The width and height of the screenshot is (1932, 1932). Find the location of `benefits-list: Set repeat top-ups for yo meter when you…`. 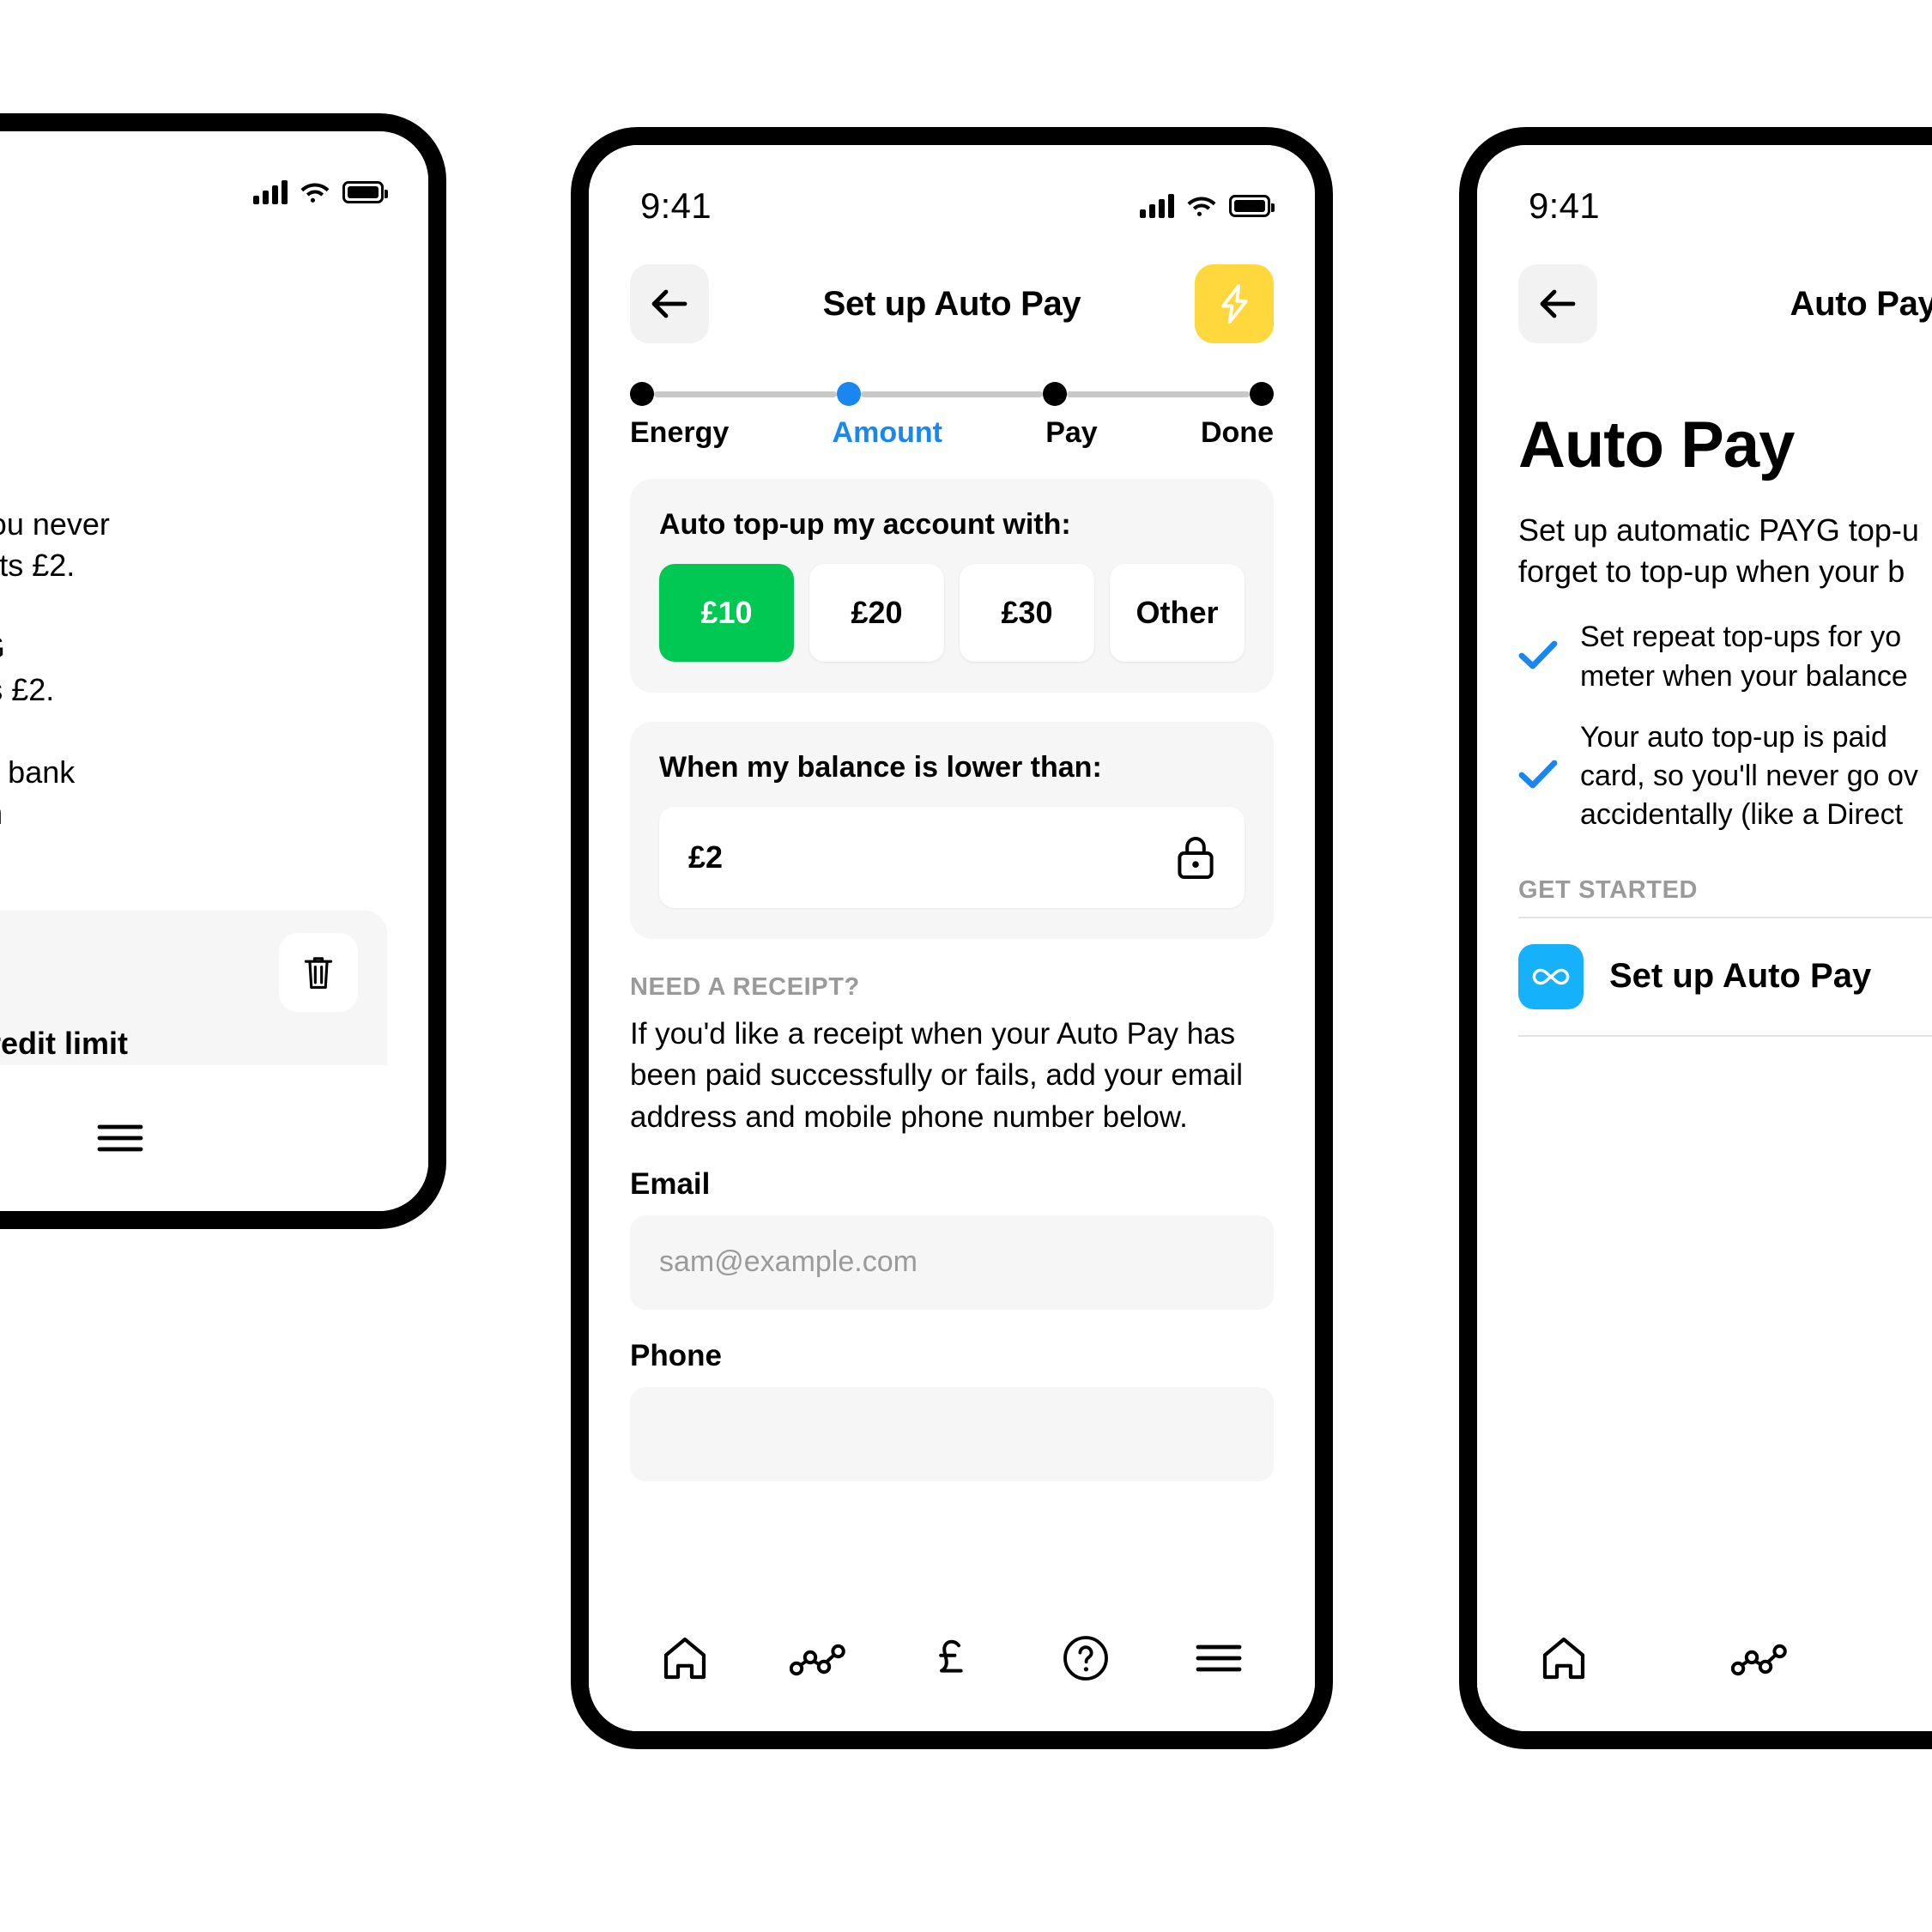

benefits-list: Set repeat top-ups for yo meter when you… is located at coordinates (1705, 713).